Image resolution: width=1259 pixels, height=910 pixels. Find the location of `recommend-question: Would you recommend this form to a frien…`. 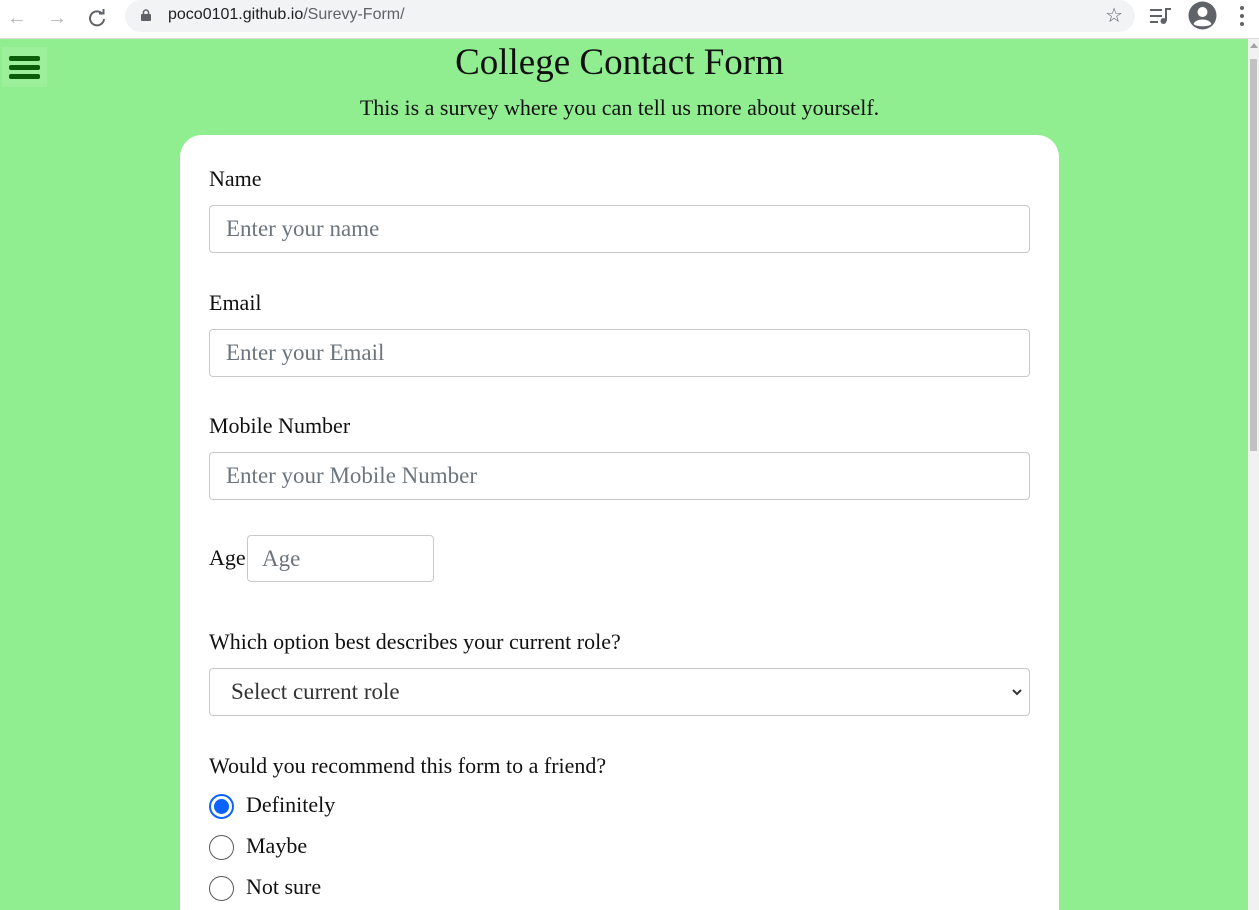

recommend-question: Would you recommend this form to a frien… is located at coordinates (408, 765).